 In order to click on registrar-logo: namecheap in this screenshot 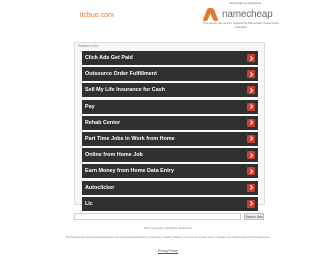, I will do `click(237, 14)`.